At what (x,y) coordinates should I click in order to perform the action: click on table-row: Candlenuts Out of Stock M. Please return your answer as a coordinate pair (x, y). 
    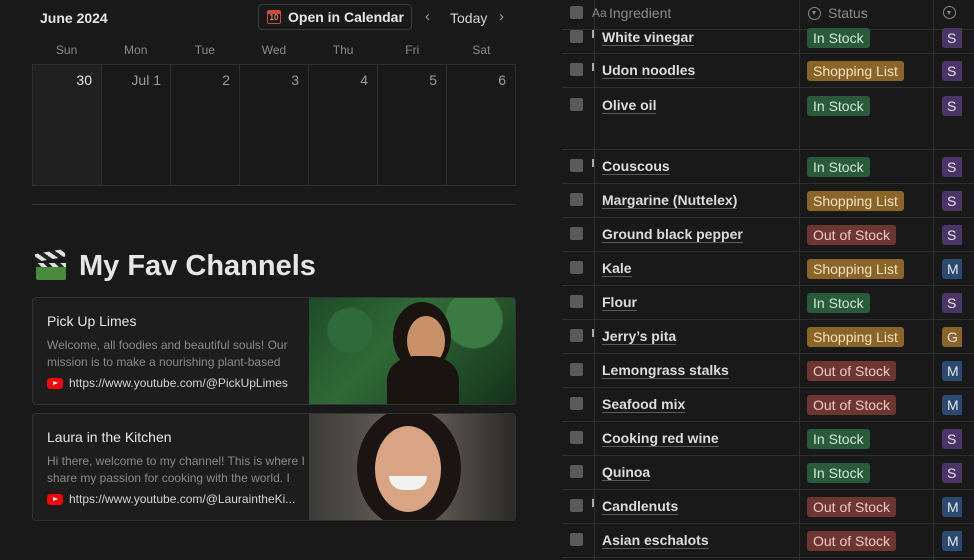
    Looking at the image, I should click on (768, 507).